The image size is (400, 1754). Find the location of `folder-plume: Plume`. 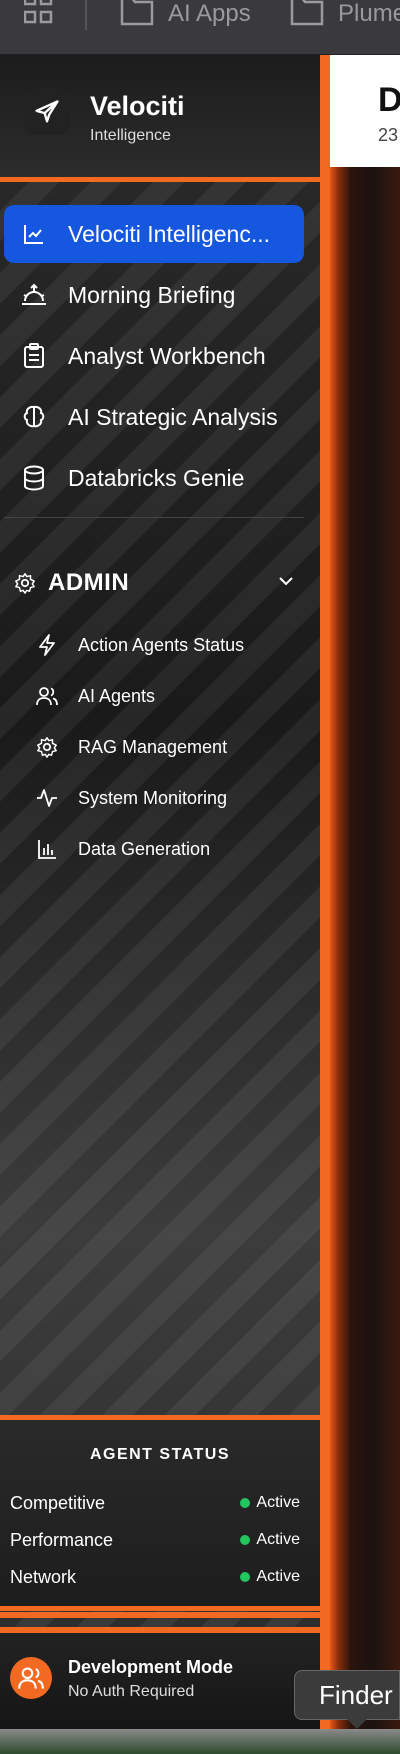

folder-plume: Plume is located at coordinates (345, 14).